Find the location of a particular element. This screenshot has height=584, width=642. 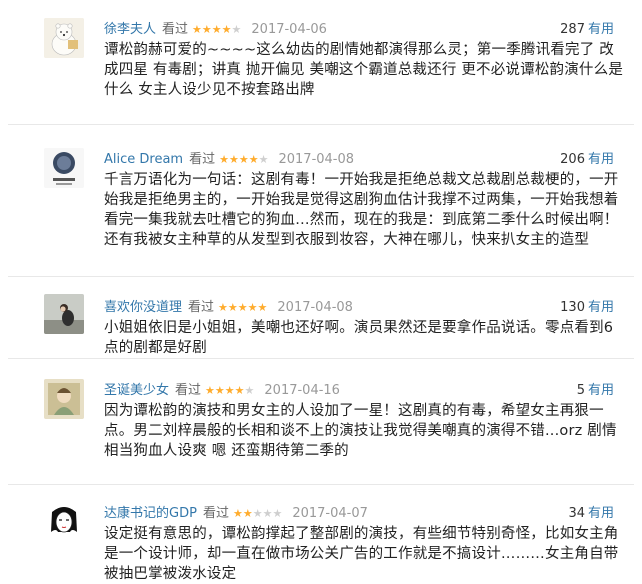

girl-sitting-icon is located at coordinates (64, 314).